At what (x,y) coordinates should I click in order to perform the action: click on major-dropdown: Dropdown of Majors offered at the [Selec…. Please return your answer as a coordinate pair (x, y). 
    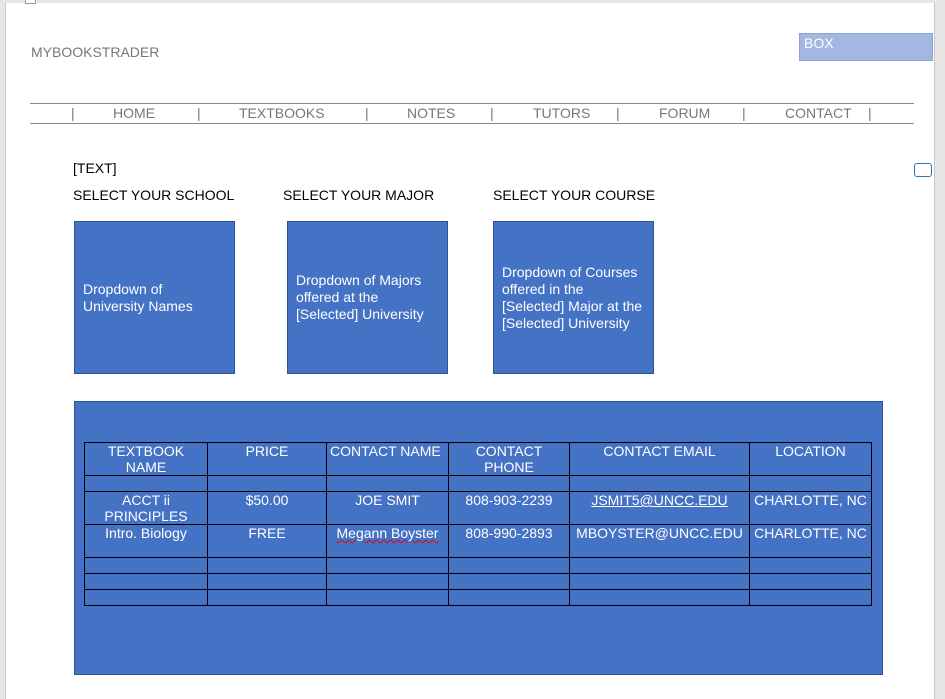
    Looking at the image, I should click on (367, 297).